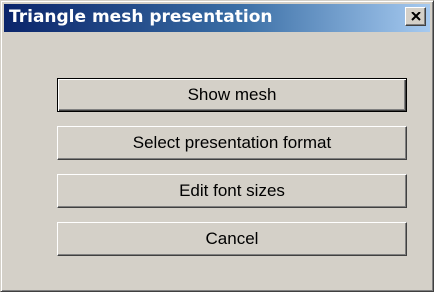  Describe the element at coordinates (232, 143) in the screenshot. I see `select-presentation-format-button: Select presentation format` at that location.